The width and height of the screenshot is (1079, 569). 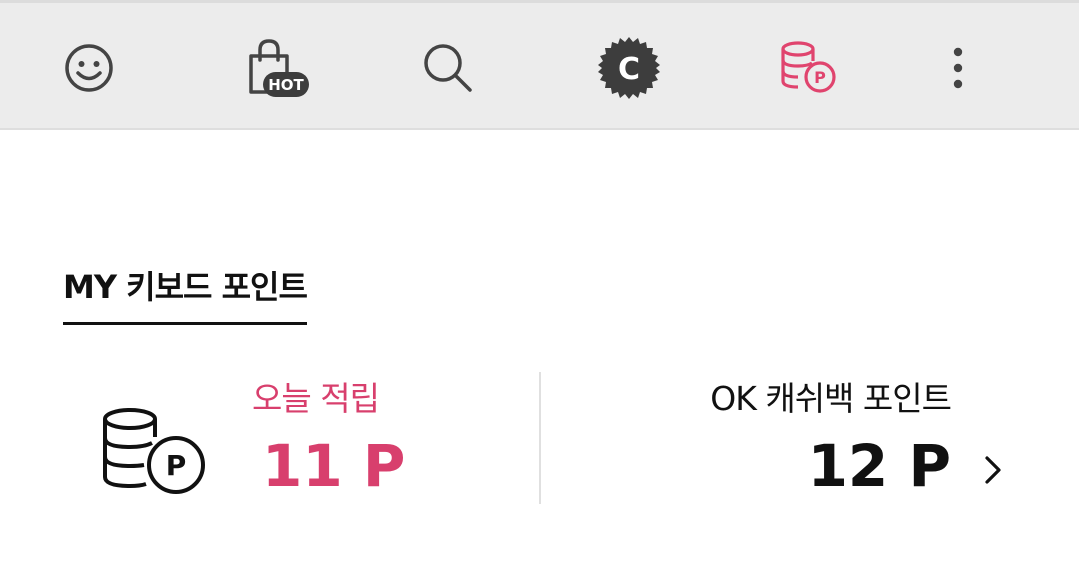 I want to click on emoji-button, so click(x=89, y=68).